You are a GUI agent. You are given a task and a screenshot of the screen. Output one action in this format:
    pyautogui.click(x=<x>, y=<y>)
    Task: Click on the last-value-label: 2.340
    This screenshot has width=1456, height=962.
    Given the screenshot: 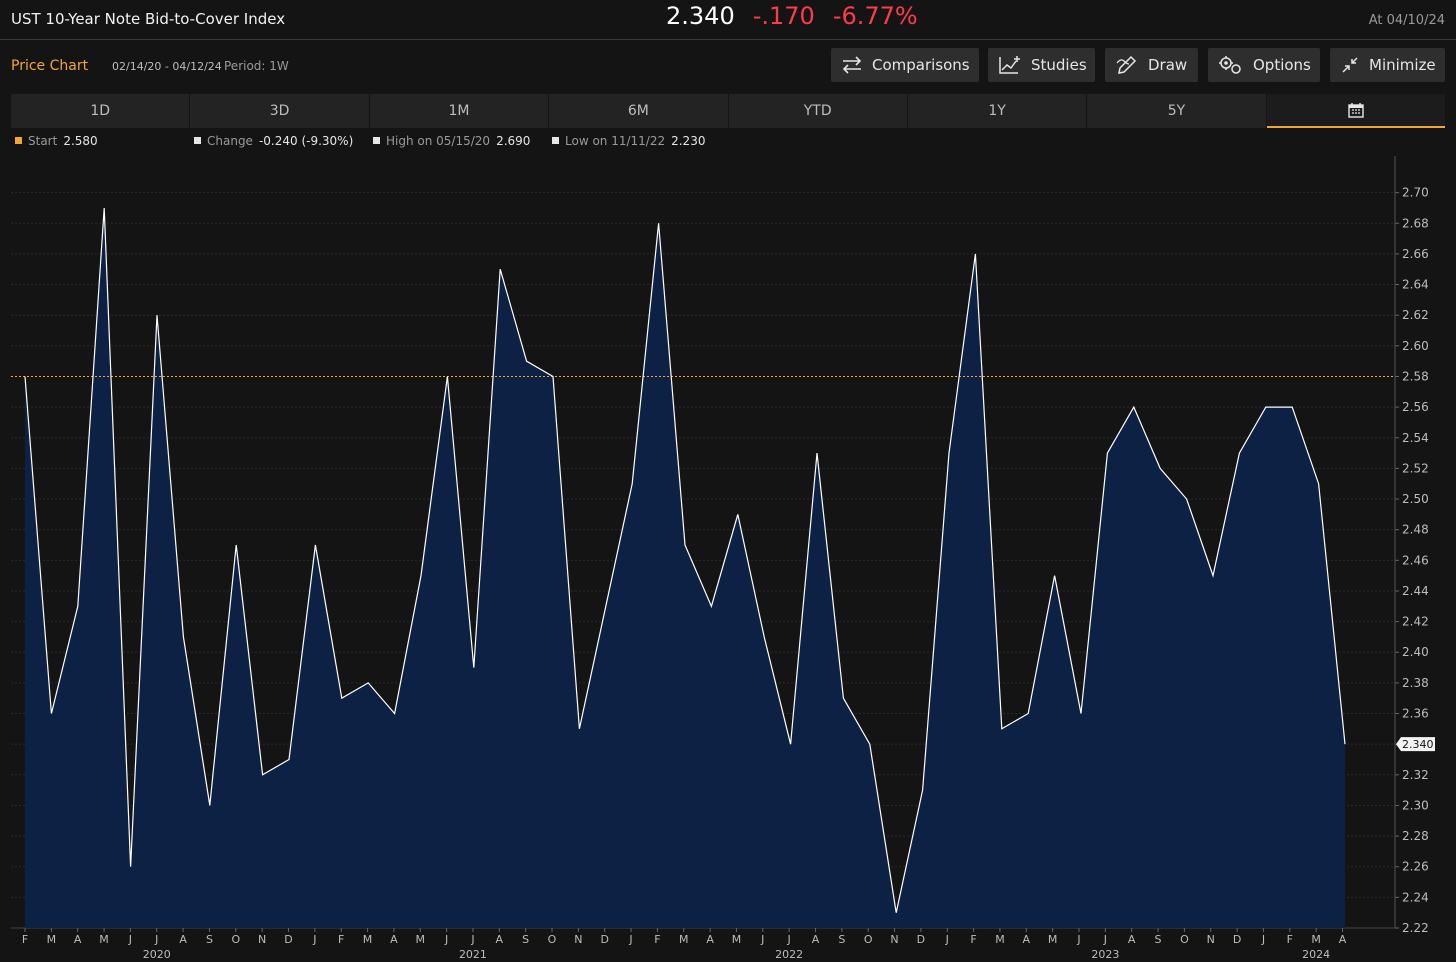 What is the action you would take?
    pyautogui.click(x=1418, y=744)
    